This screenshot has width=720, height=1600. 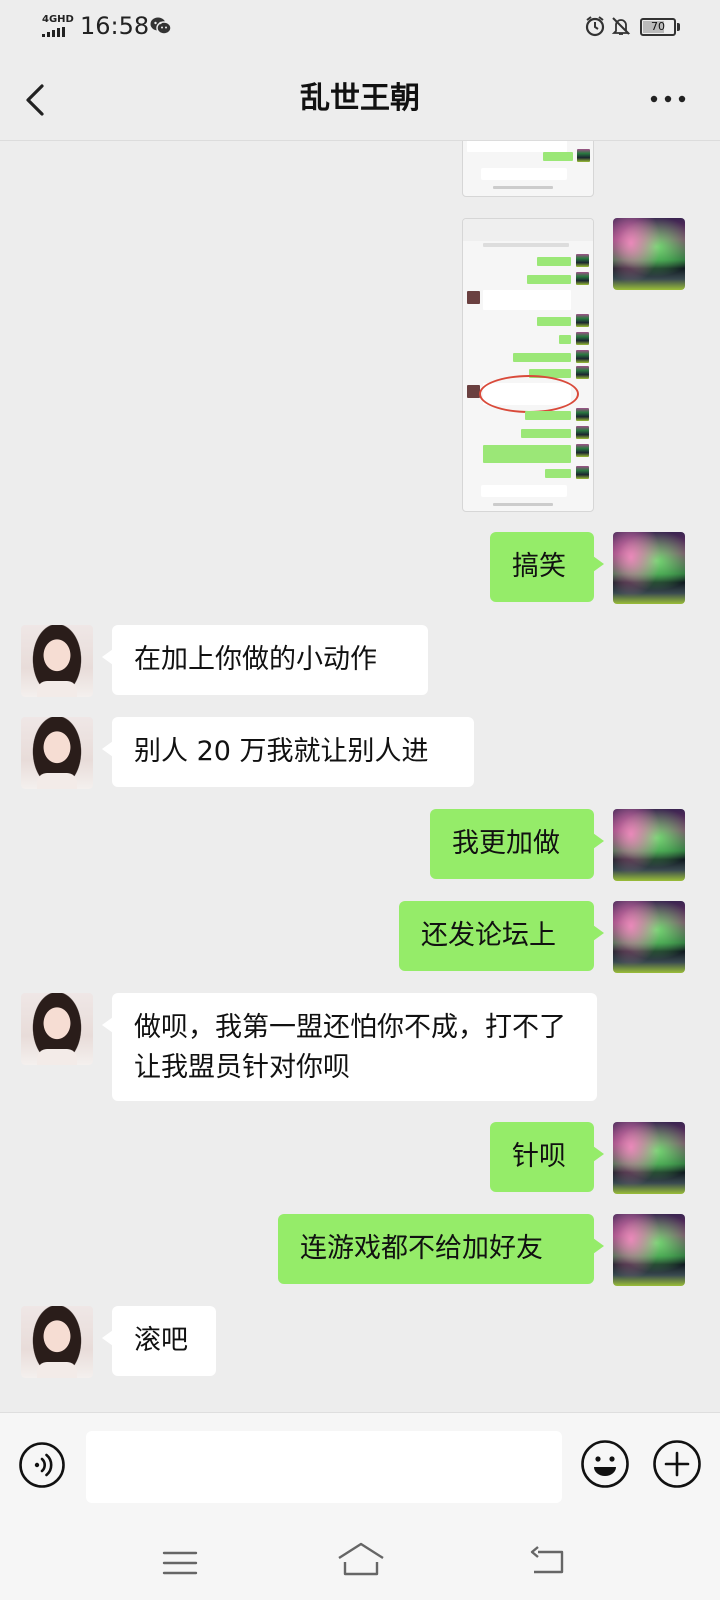 I want to click on status-time: 16:58, so click(x=115, y=26).